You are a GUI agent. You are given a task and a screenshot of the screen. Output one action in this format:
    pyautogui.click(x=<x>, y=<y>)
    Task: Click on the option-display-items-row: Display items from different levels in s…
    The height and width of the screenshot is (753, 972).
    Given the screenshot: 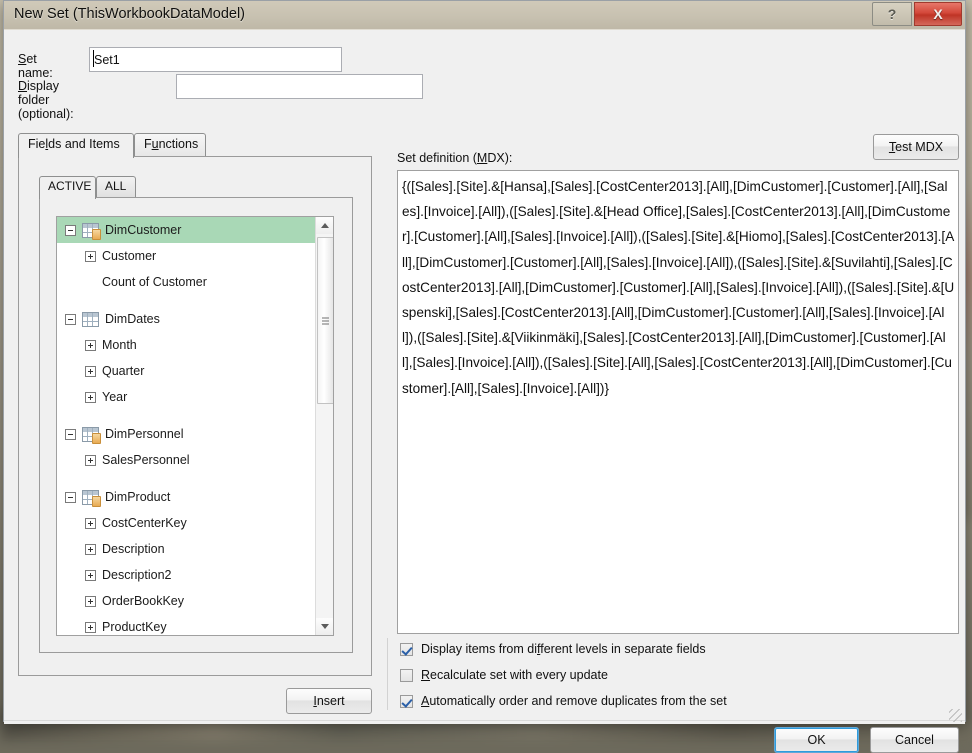 What is the action you would take?
    pyautogui.click(x=553, y=649)
    